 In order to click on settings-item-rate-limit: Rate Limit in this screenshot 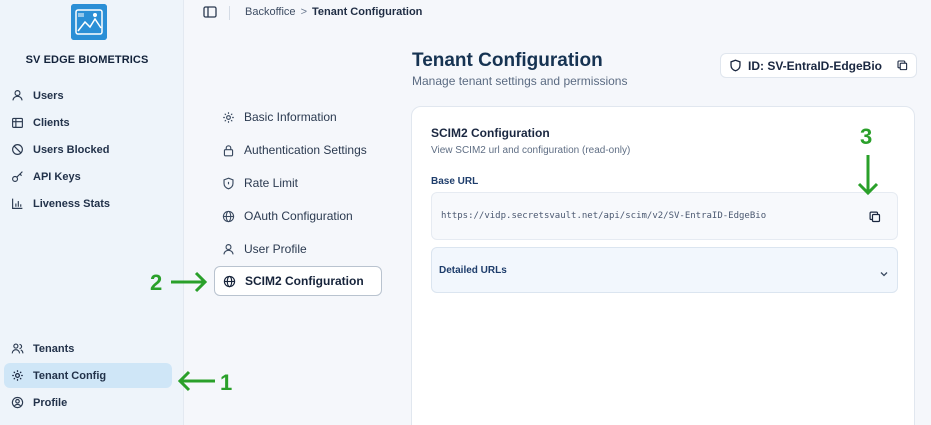, I will do `click(298, 183)`.